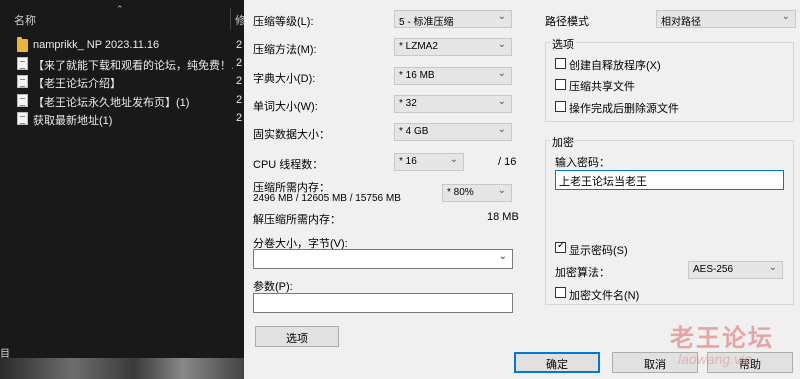 This screenshot has height=379, width=800. I want to click on word-size-label: 单词大小(W):, so click(285, 107).